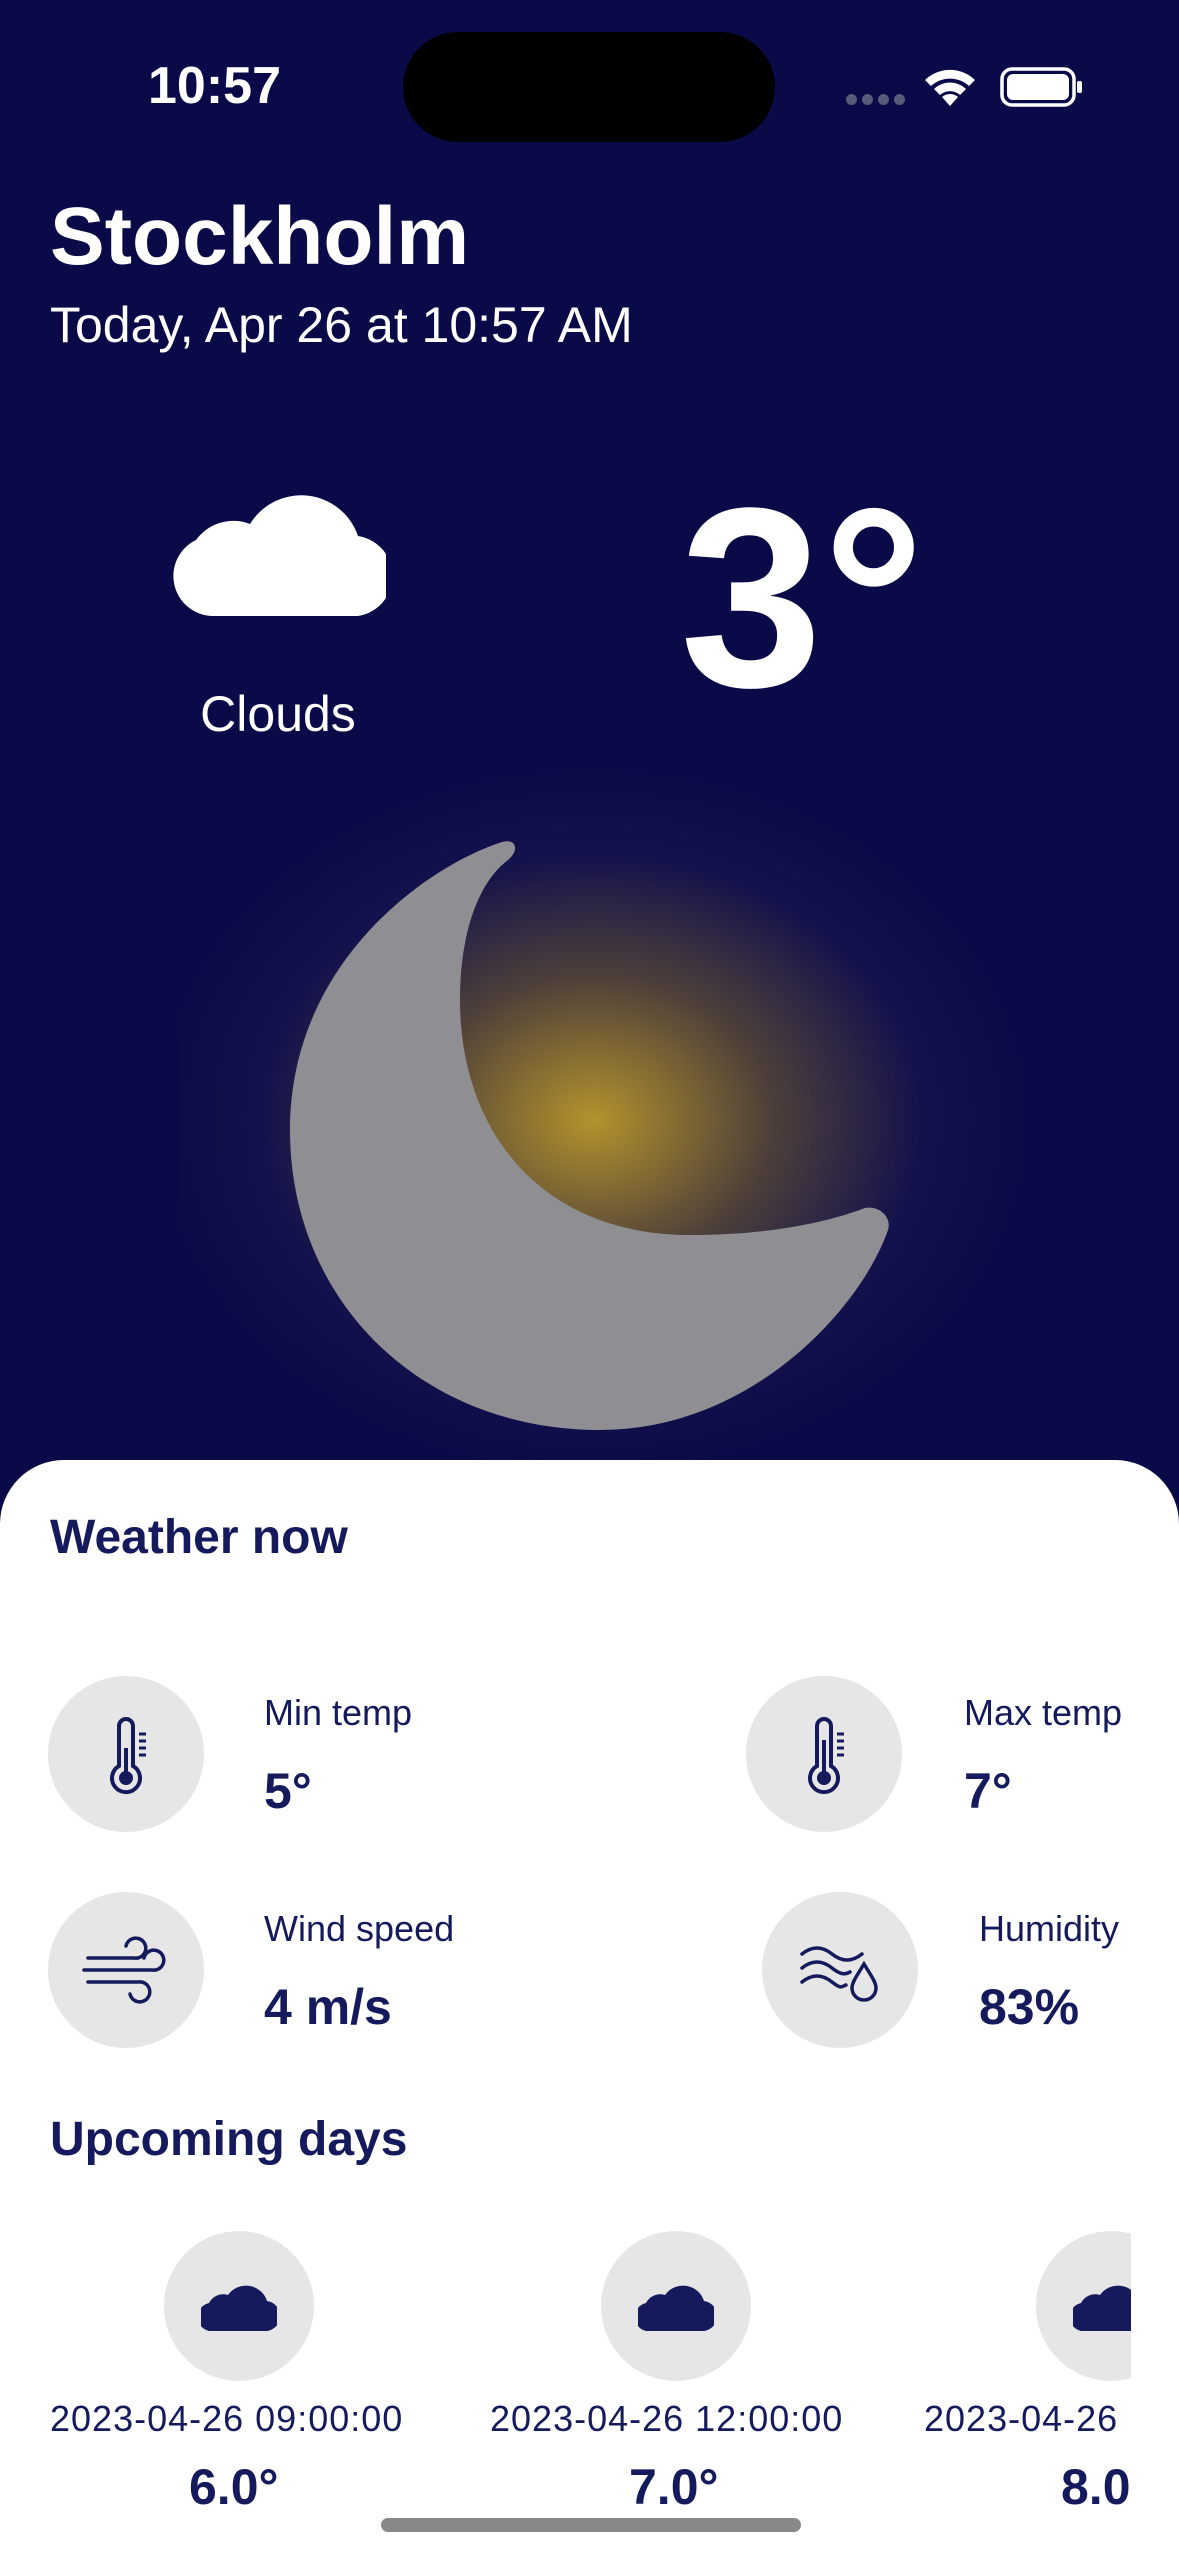  I want to click on humidity-icon, so click(839, 1974).